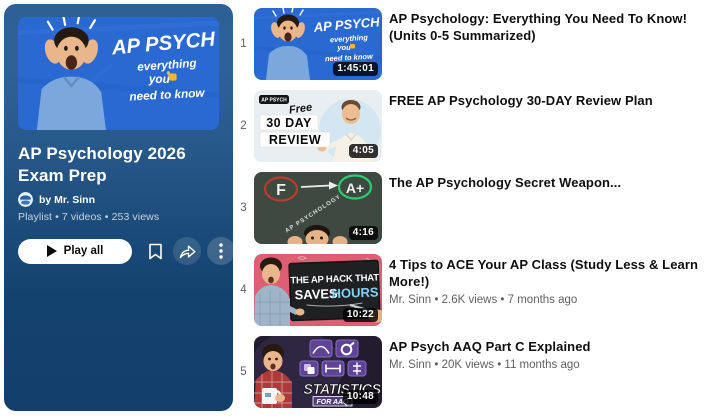 This screenshot has height=418, width=707. Describe the element at coordinates (483, 300) in the screenshot. I see `video-meta: Mr. Sinn • 2.6K views • 7 months ago` at that location.